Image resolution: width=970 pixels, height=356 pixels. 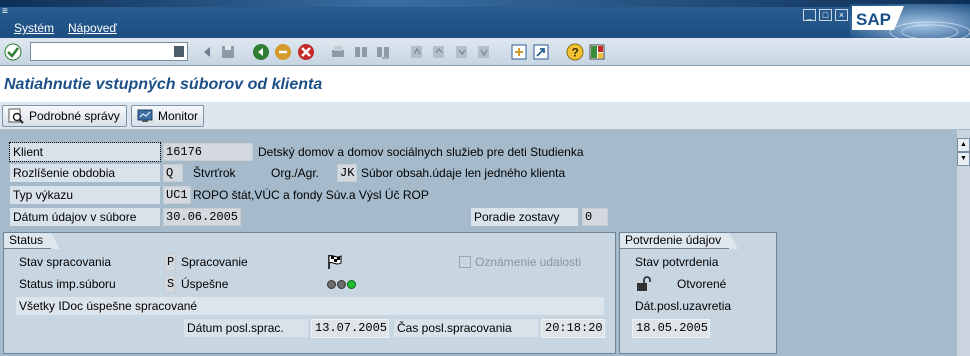 I want to click on minimize-icon: _, so click(x=809, y=15).